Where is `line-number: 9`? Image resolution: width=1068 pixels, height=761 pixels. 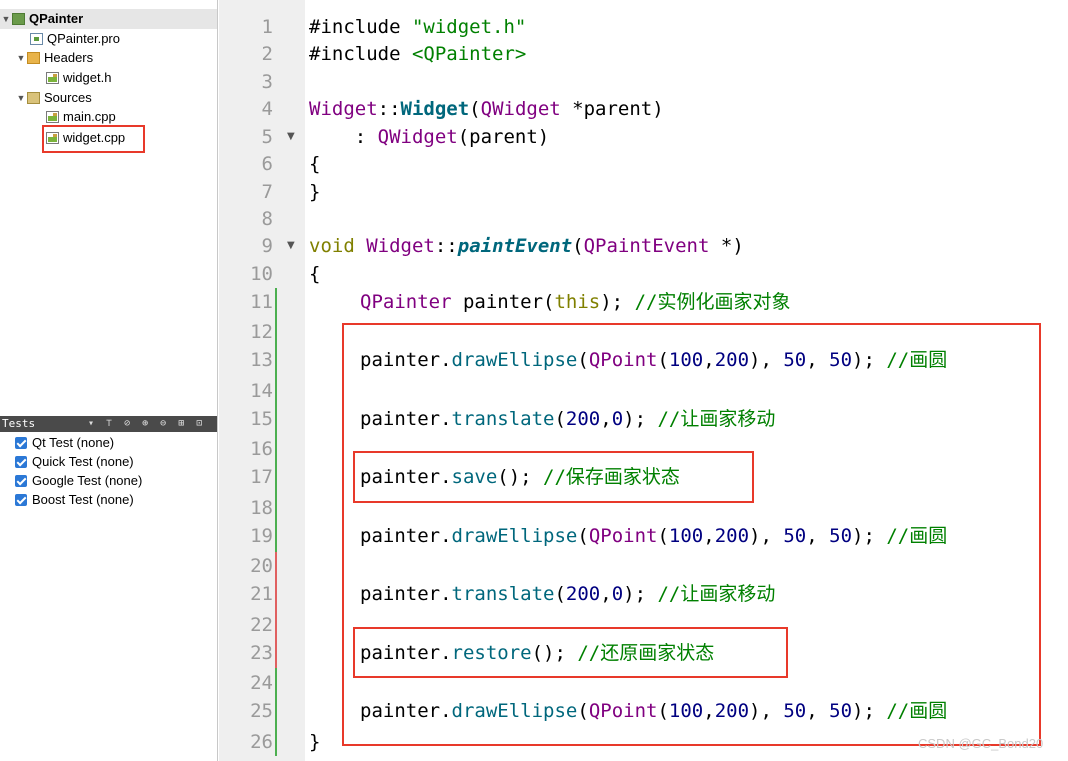 line-number: 9 is located at coordinates (267, 246).